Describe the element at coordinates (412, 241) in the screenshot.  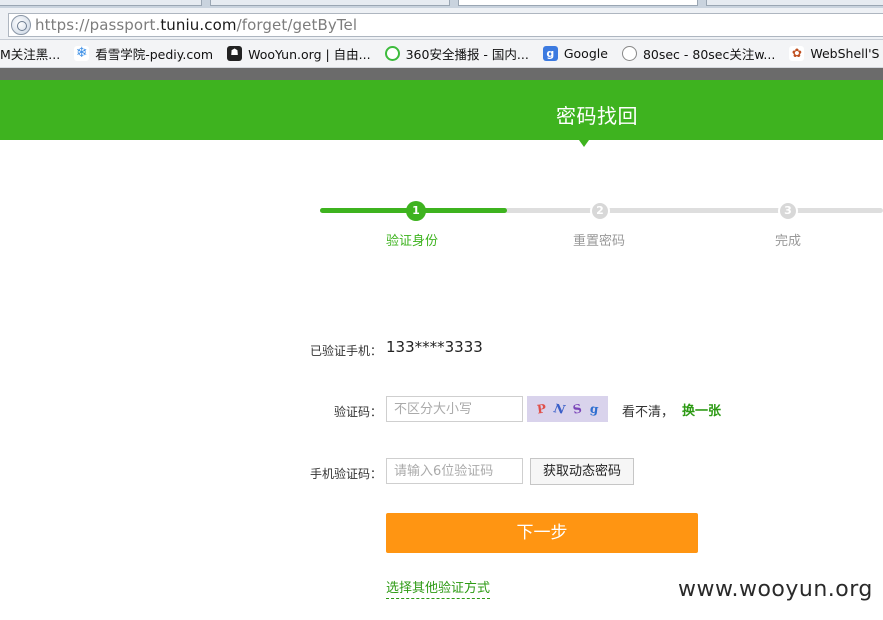
I see `step-1-label: 验证身份` at that location.